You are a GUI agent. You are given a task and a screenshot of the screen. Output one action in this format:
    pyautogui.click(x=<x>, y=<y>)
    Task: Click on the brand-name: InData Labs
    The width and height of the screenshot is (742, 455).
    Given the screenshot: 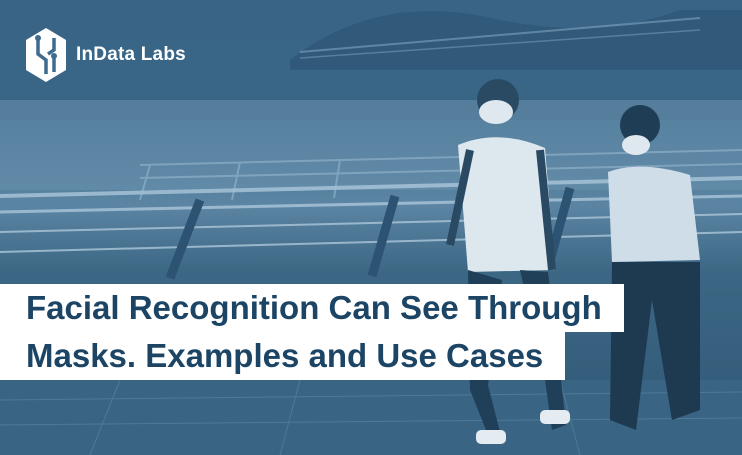 What is the action you would take?
    pyautogui.click(x=131, y=54)
    